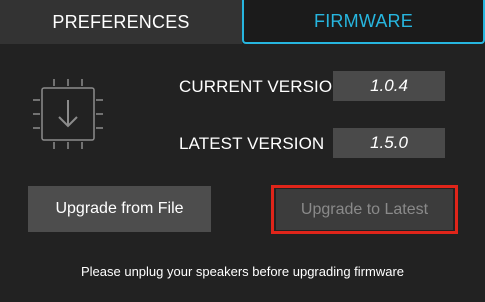 This screenshot has width=485, height=302. I want to click on tab-preferences: PREFERENCES, so click(121, 22).